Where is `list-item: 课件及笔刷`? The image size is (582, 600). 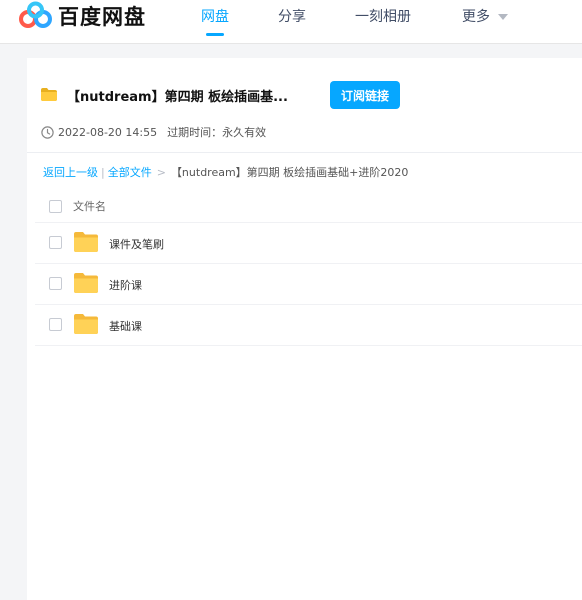
list-item: 课件及笔刷 is located at coordinates (308, 243).